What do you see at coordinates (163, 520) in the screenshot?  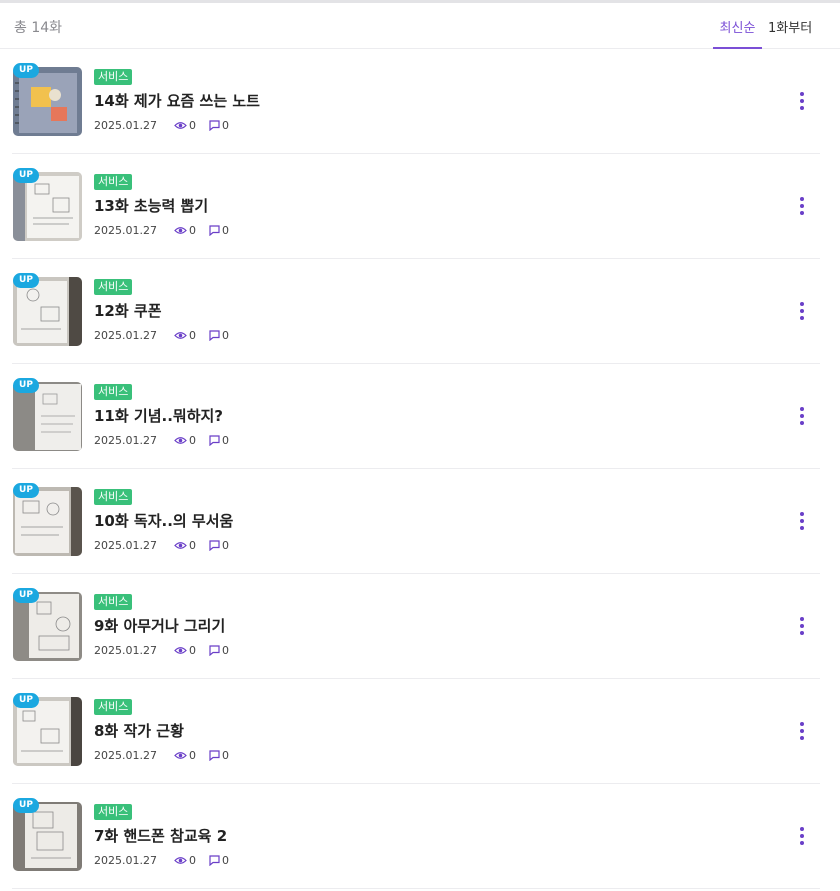 I see `episode-title: 10화 독자..의 무서움` at bounding box center [163, 520].